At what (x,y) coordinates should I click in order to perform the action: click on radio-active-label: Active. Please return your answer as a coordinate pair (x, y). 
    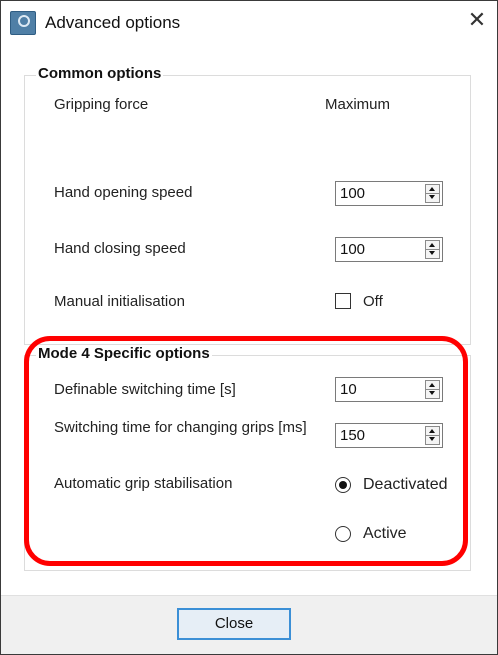
    Looking at the image, I should click on (385, 534).